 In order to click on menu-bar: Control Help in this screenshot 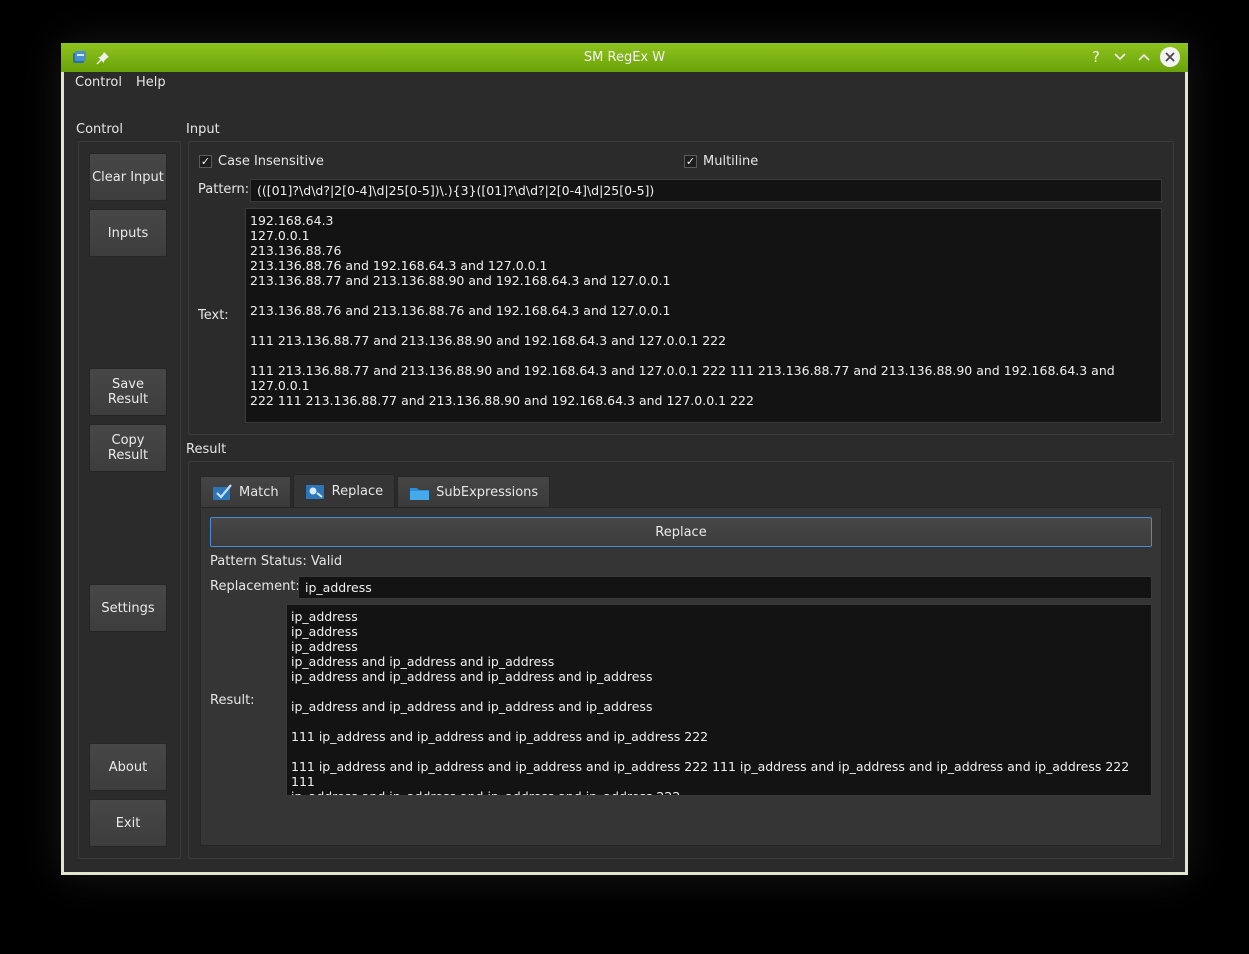, I will do `click(118, 83)`.